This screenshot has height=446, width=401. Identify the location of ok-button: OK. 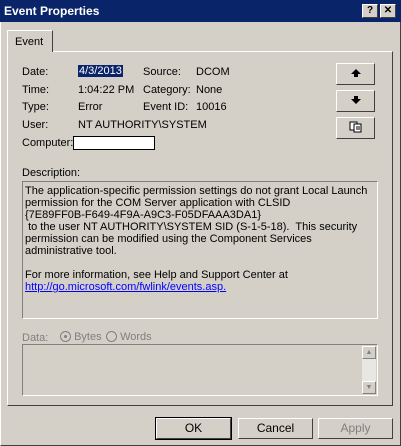
(193, 428).